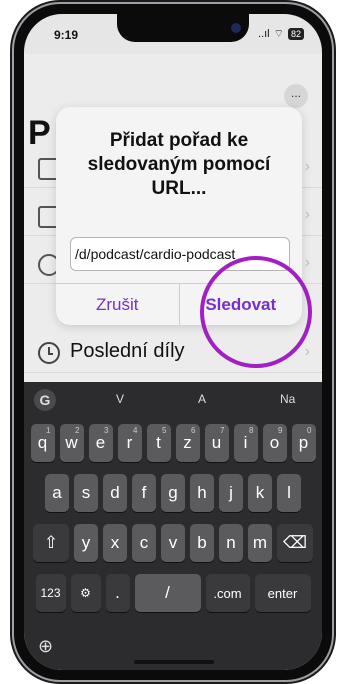  I want to click on key-g: g, so click(173, 493).